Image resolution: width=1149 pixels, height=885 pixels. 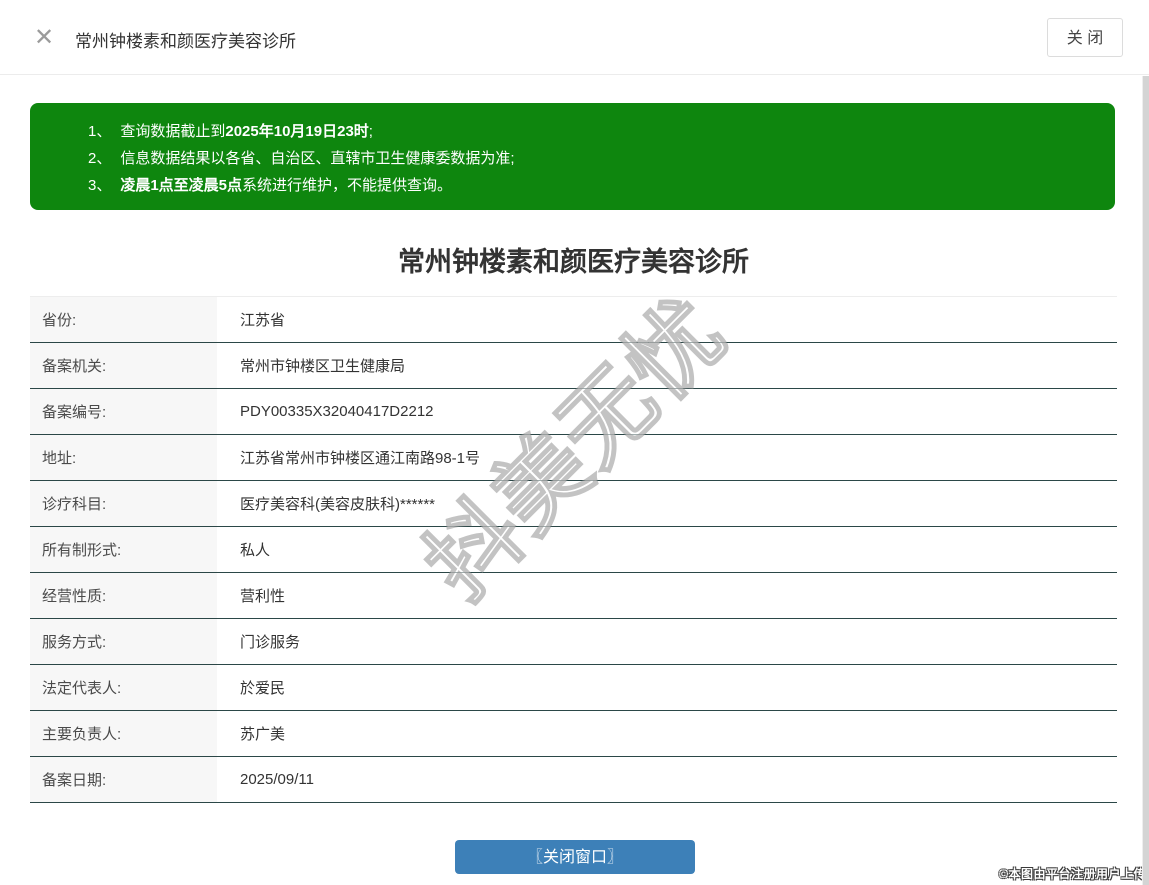 I want to click on field-label: 省份:, so click(x=123, y=319).